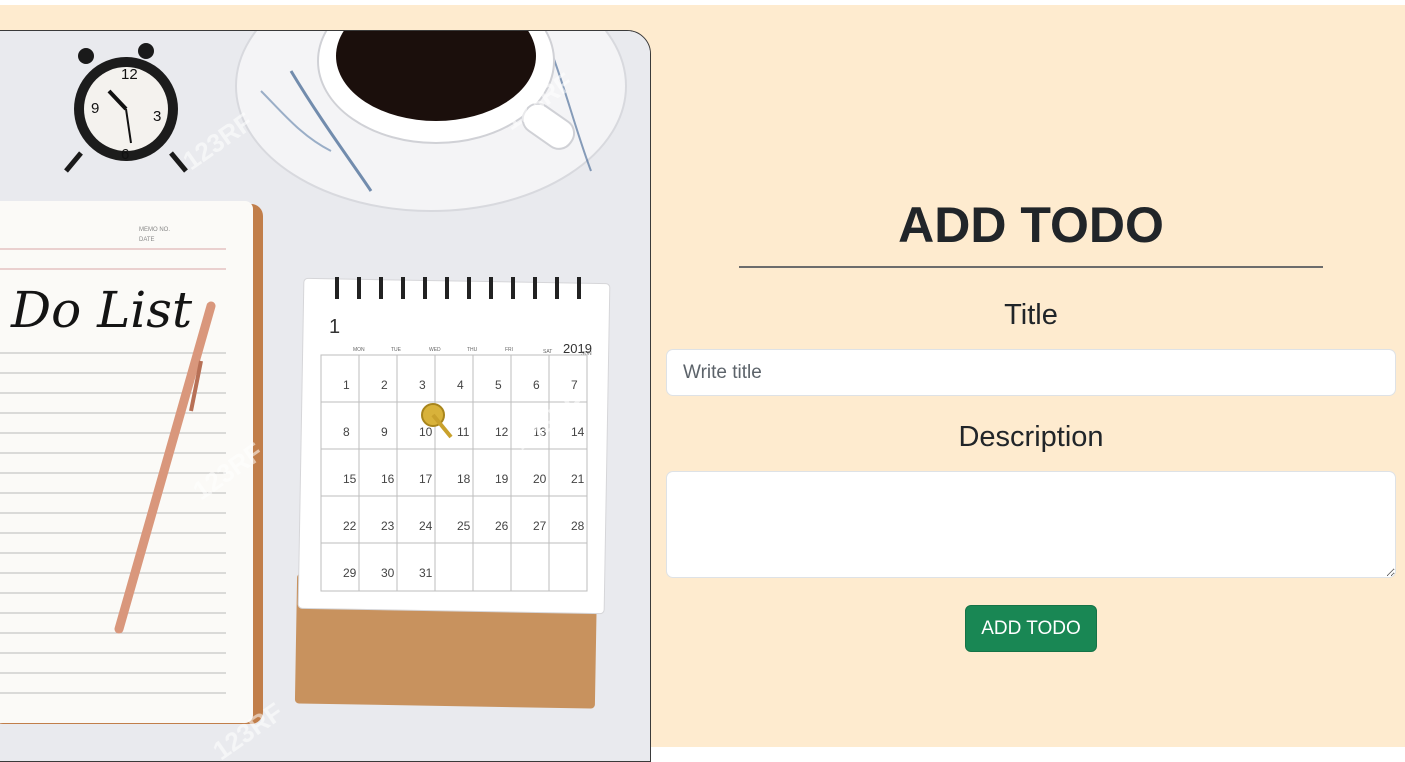 This screenshot has height=762, width=1405. Describe the element at coordinates (426, 526) in the screenshot. I see `calendar-day: 24` at that location.